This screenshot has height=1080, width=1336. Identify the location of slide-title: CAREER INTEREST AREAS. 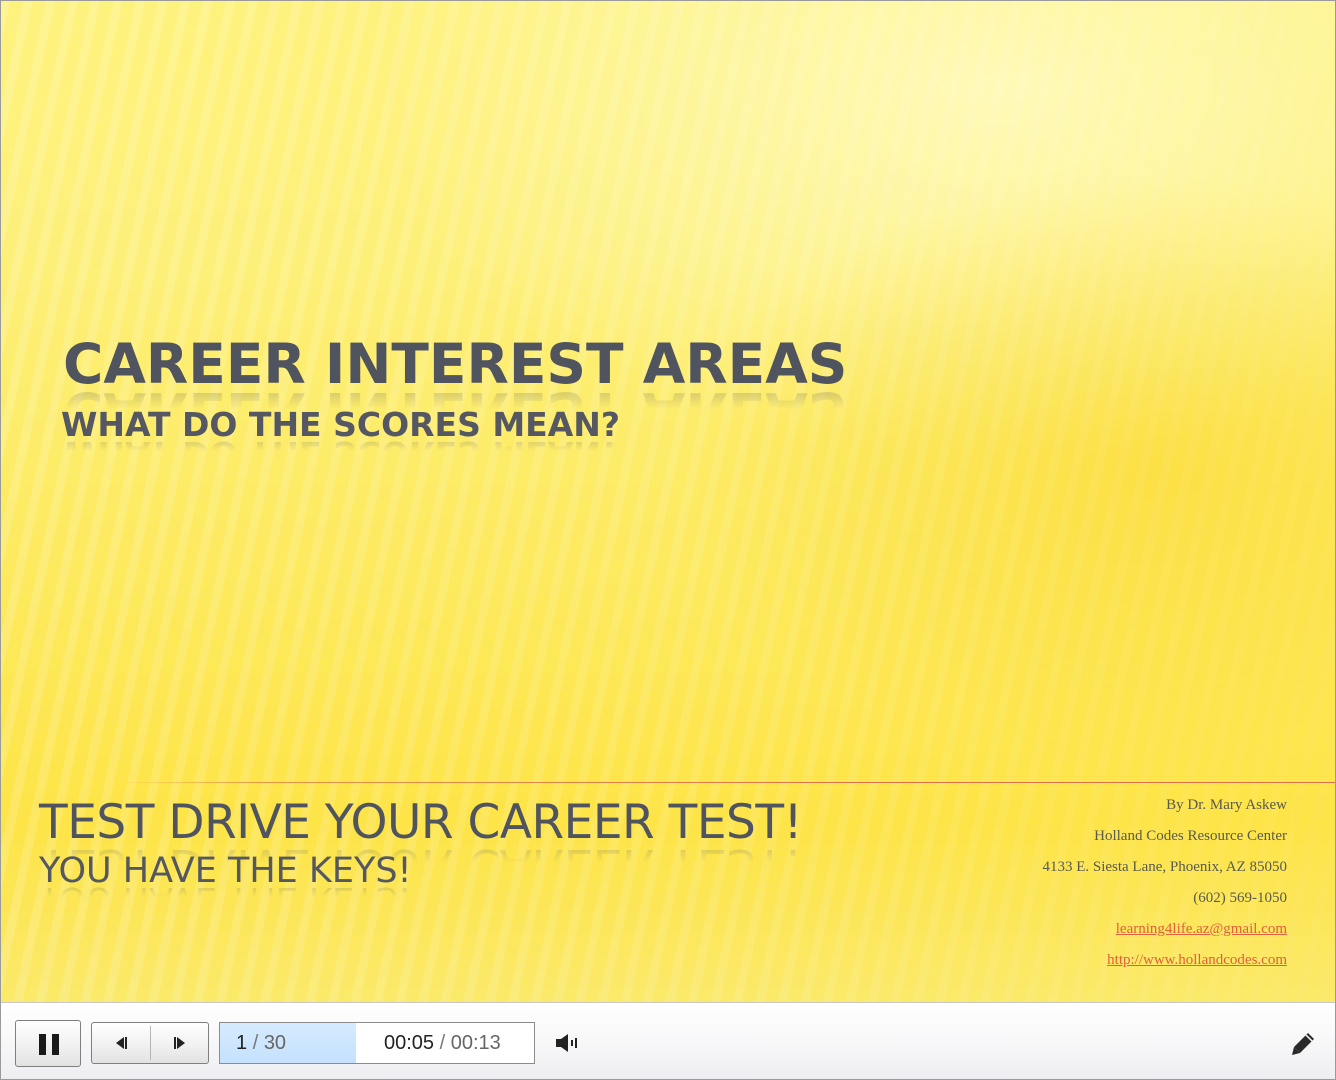
(455, 364).